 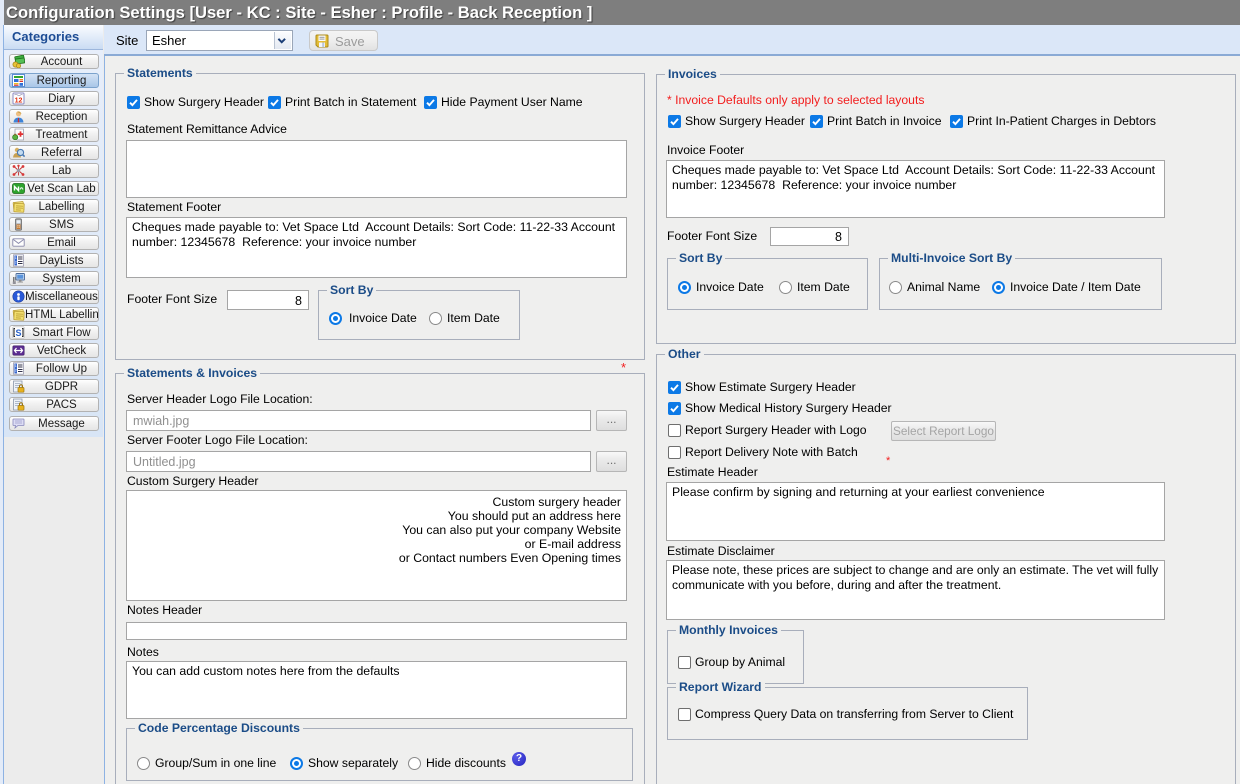 I want to click on svg-text: 12, so click(x=19, y=101).